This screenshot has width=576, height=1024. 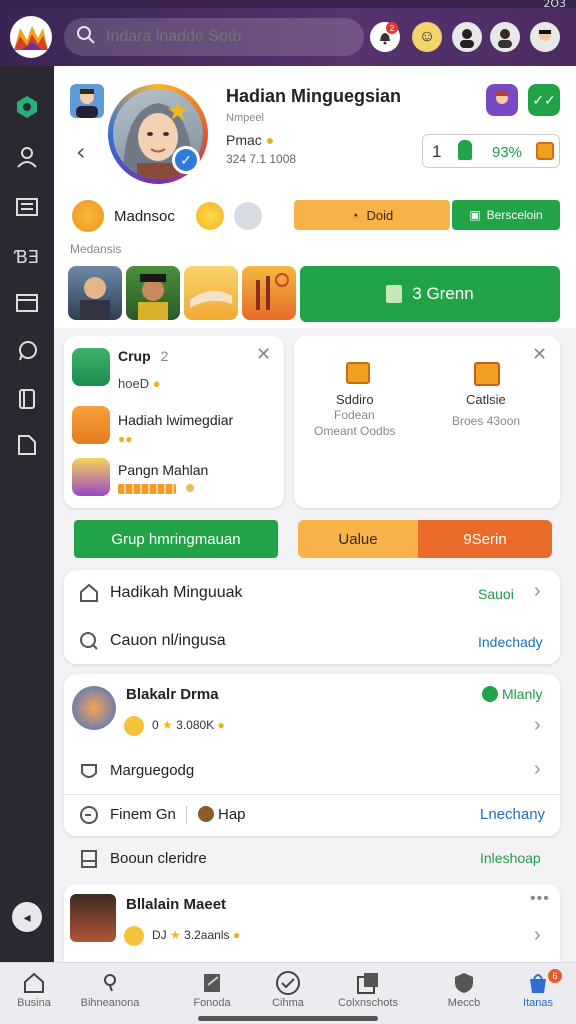 I want to click on more-options-icon: •••, so click(x=540, y=899).